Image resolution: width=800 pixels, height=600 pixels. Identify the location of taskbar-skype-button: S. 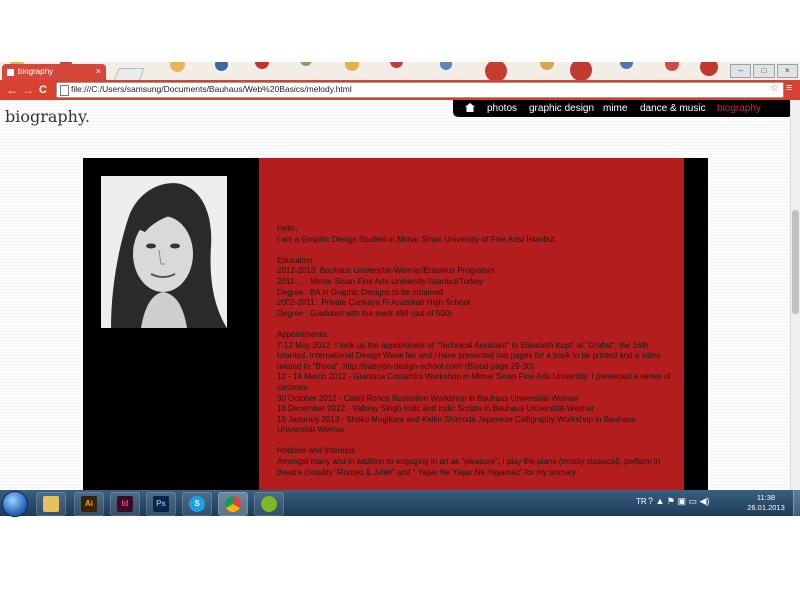
(197, 504).